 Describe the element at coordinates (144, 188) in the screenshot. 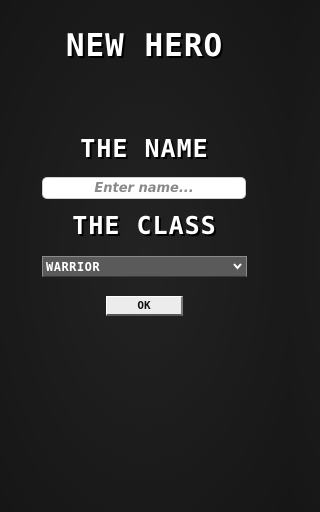

I see `hero-name-input` at that location.